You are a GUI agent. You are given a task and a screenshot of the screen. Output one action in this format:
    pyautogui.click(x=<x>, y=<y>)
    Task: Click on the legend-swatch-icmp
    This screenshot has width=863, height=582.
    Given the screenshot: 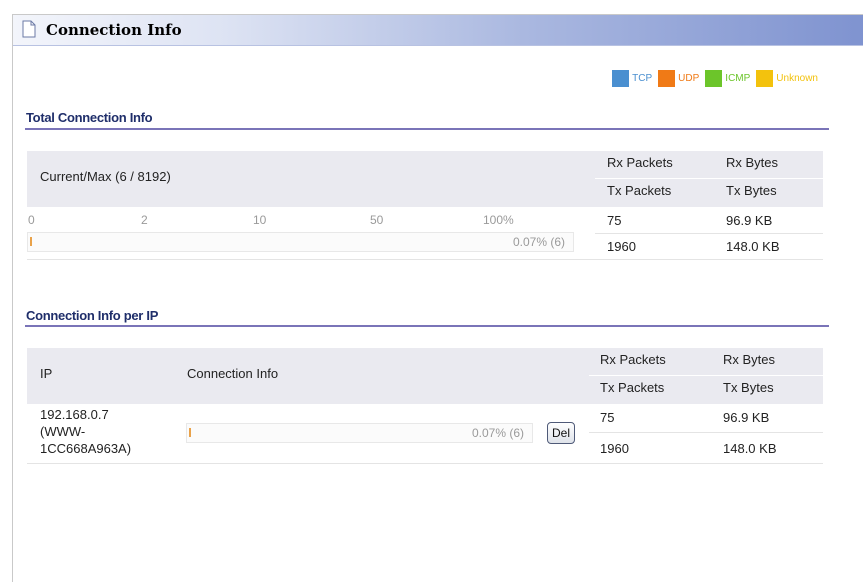 What is the action you would take?
    pyautogui.click(x=714, y=78)
    